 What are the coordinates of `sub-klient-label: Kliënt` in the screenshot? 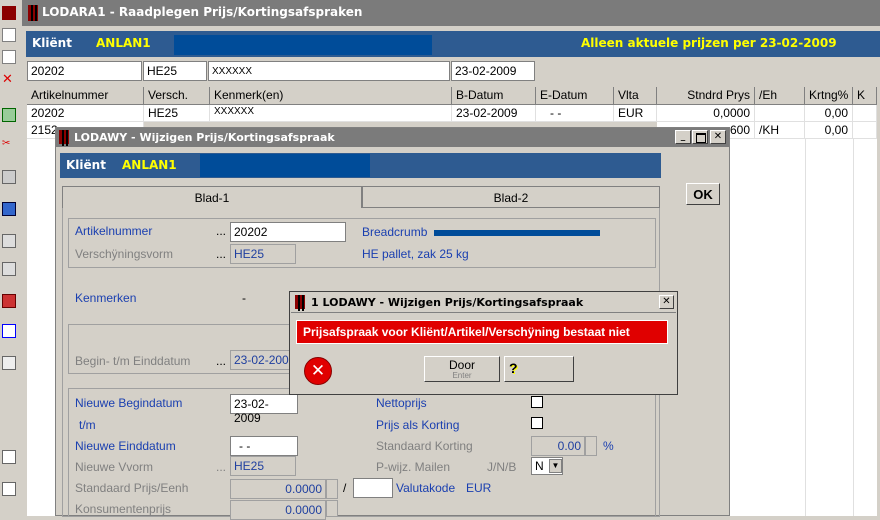 It's located at (86, 165).